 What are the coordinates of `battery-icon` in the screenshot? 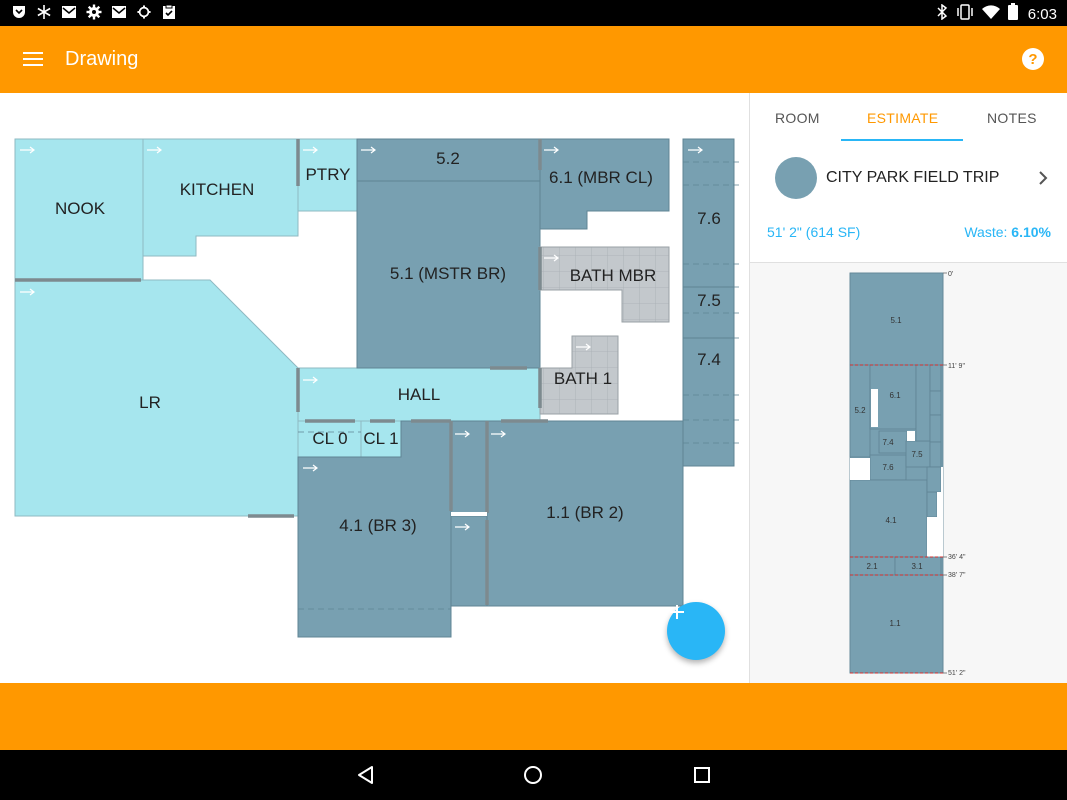 It's located at (1012, 14).